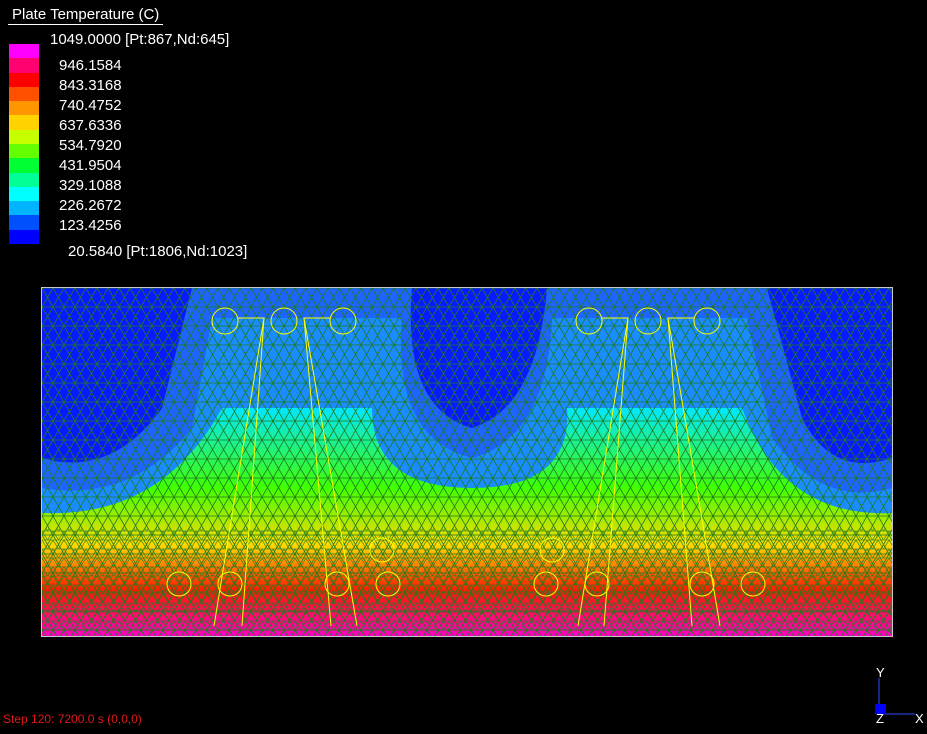 The height and width of the screenshot is (734, 927). What do you see at coordinates (90, 85) in the screenshot?
I see `legend-tick: 843.3168` at bounding box center [90, 85].